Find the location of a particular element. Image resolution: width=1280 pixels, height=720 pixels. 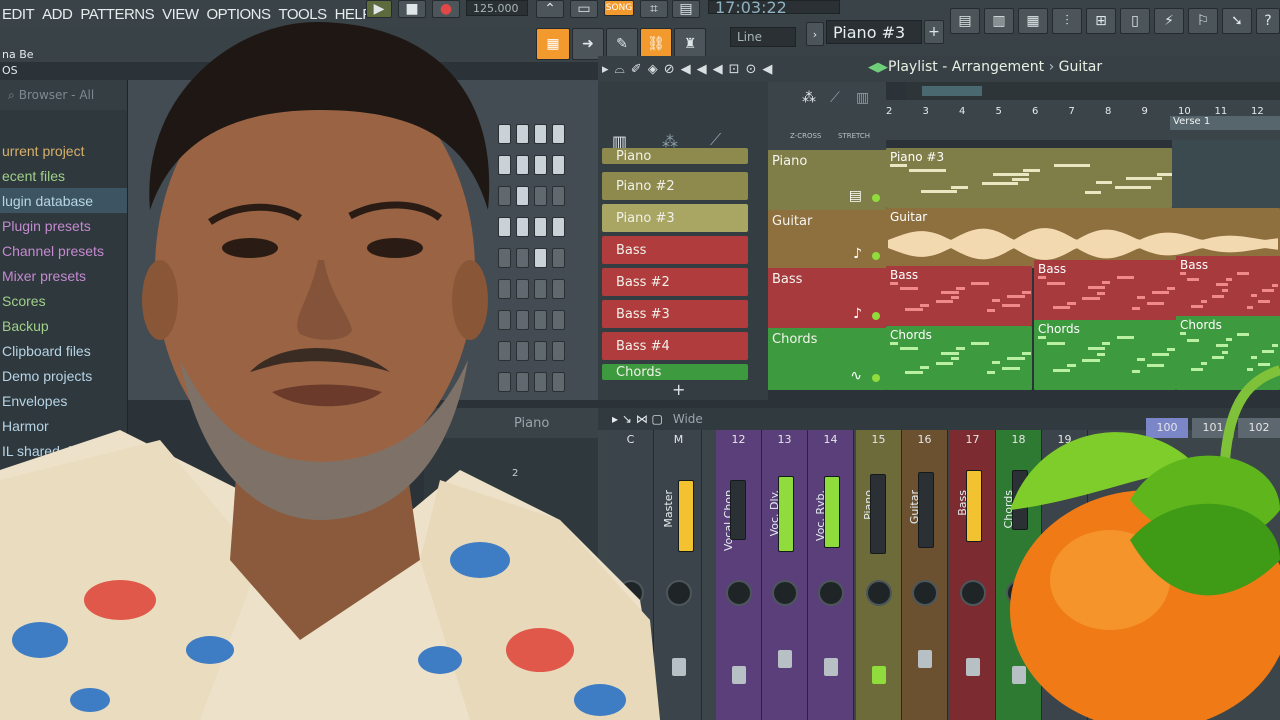

timeline-tick: 5 is located at coordinates (998, 111).